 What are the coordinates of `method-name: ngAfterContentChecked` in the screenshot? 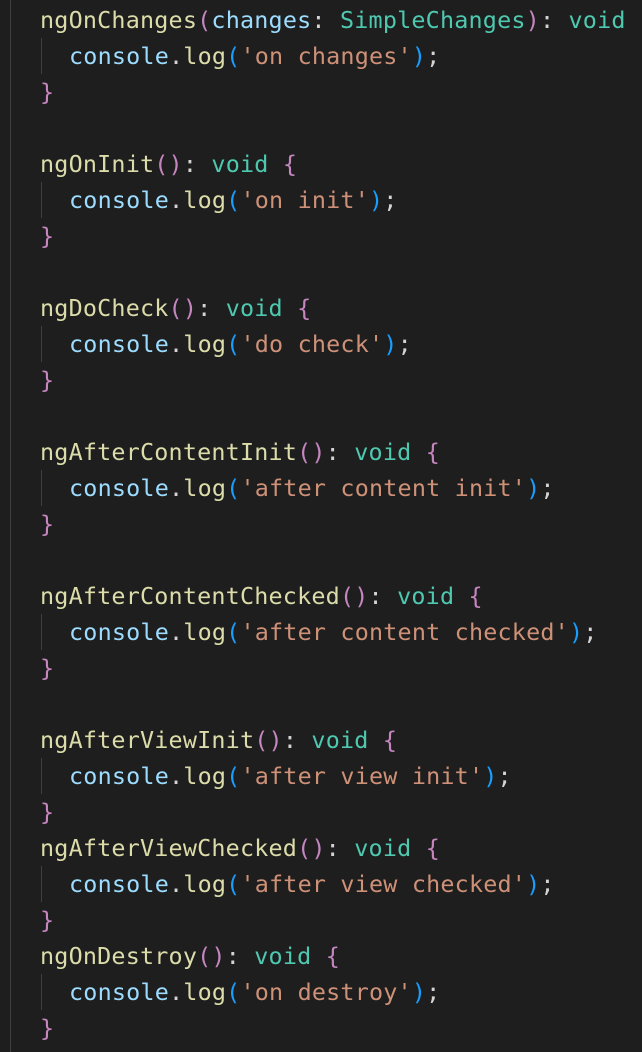 It's located at (190, 596).